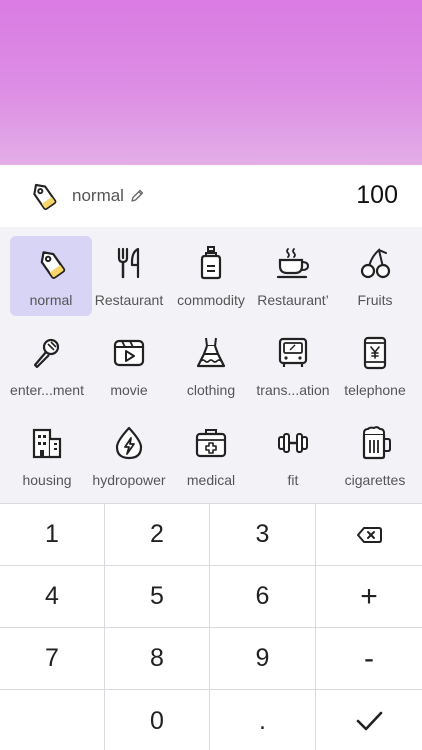 This screenshot has height=750, width=422. What do you see at coordinates (52, 720) in the screenshot?
I see `key-blank` at bounding box center [52, 720].